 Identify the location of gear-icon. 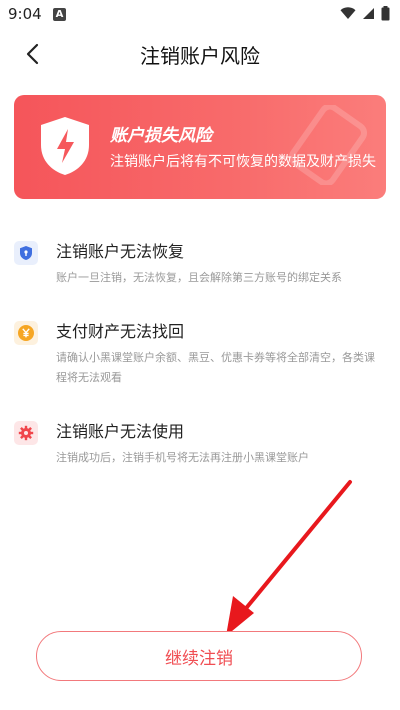
(26, 433).